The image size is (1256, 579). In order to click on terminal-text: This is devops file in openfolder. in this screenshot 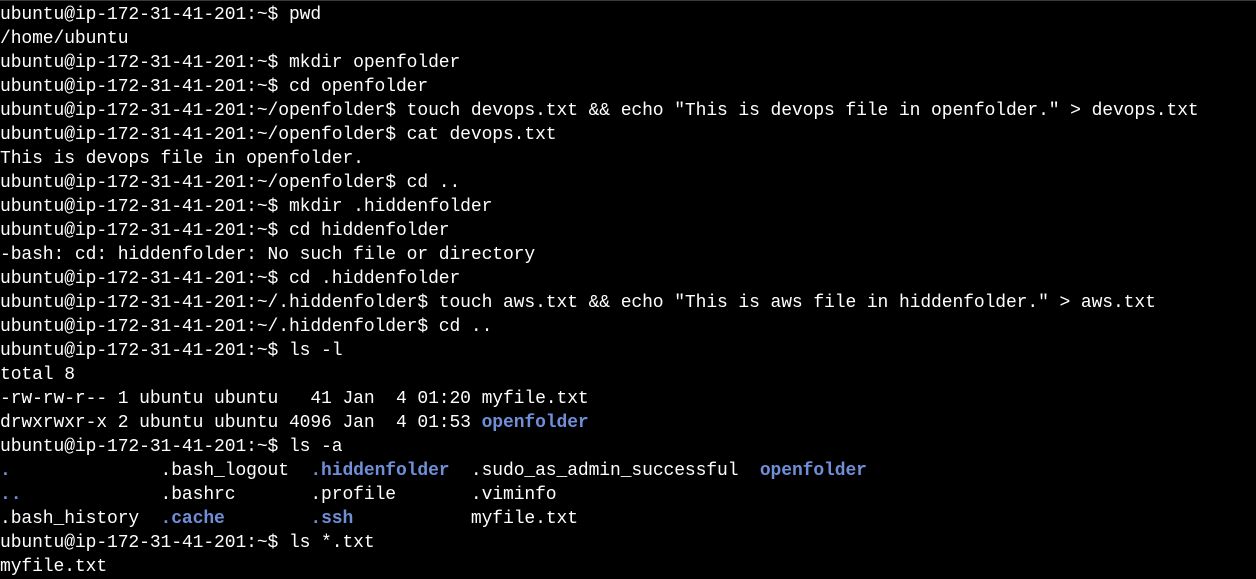, I will do `click(182, 159)`.